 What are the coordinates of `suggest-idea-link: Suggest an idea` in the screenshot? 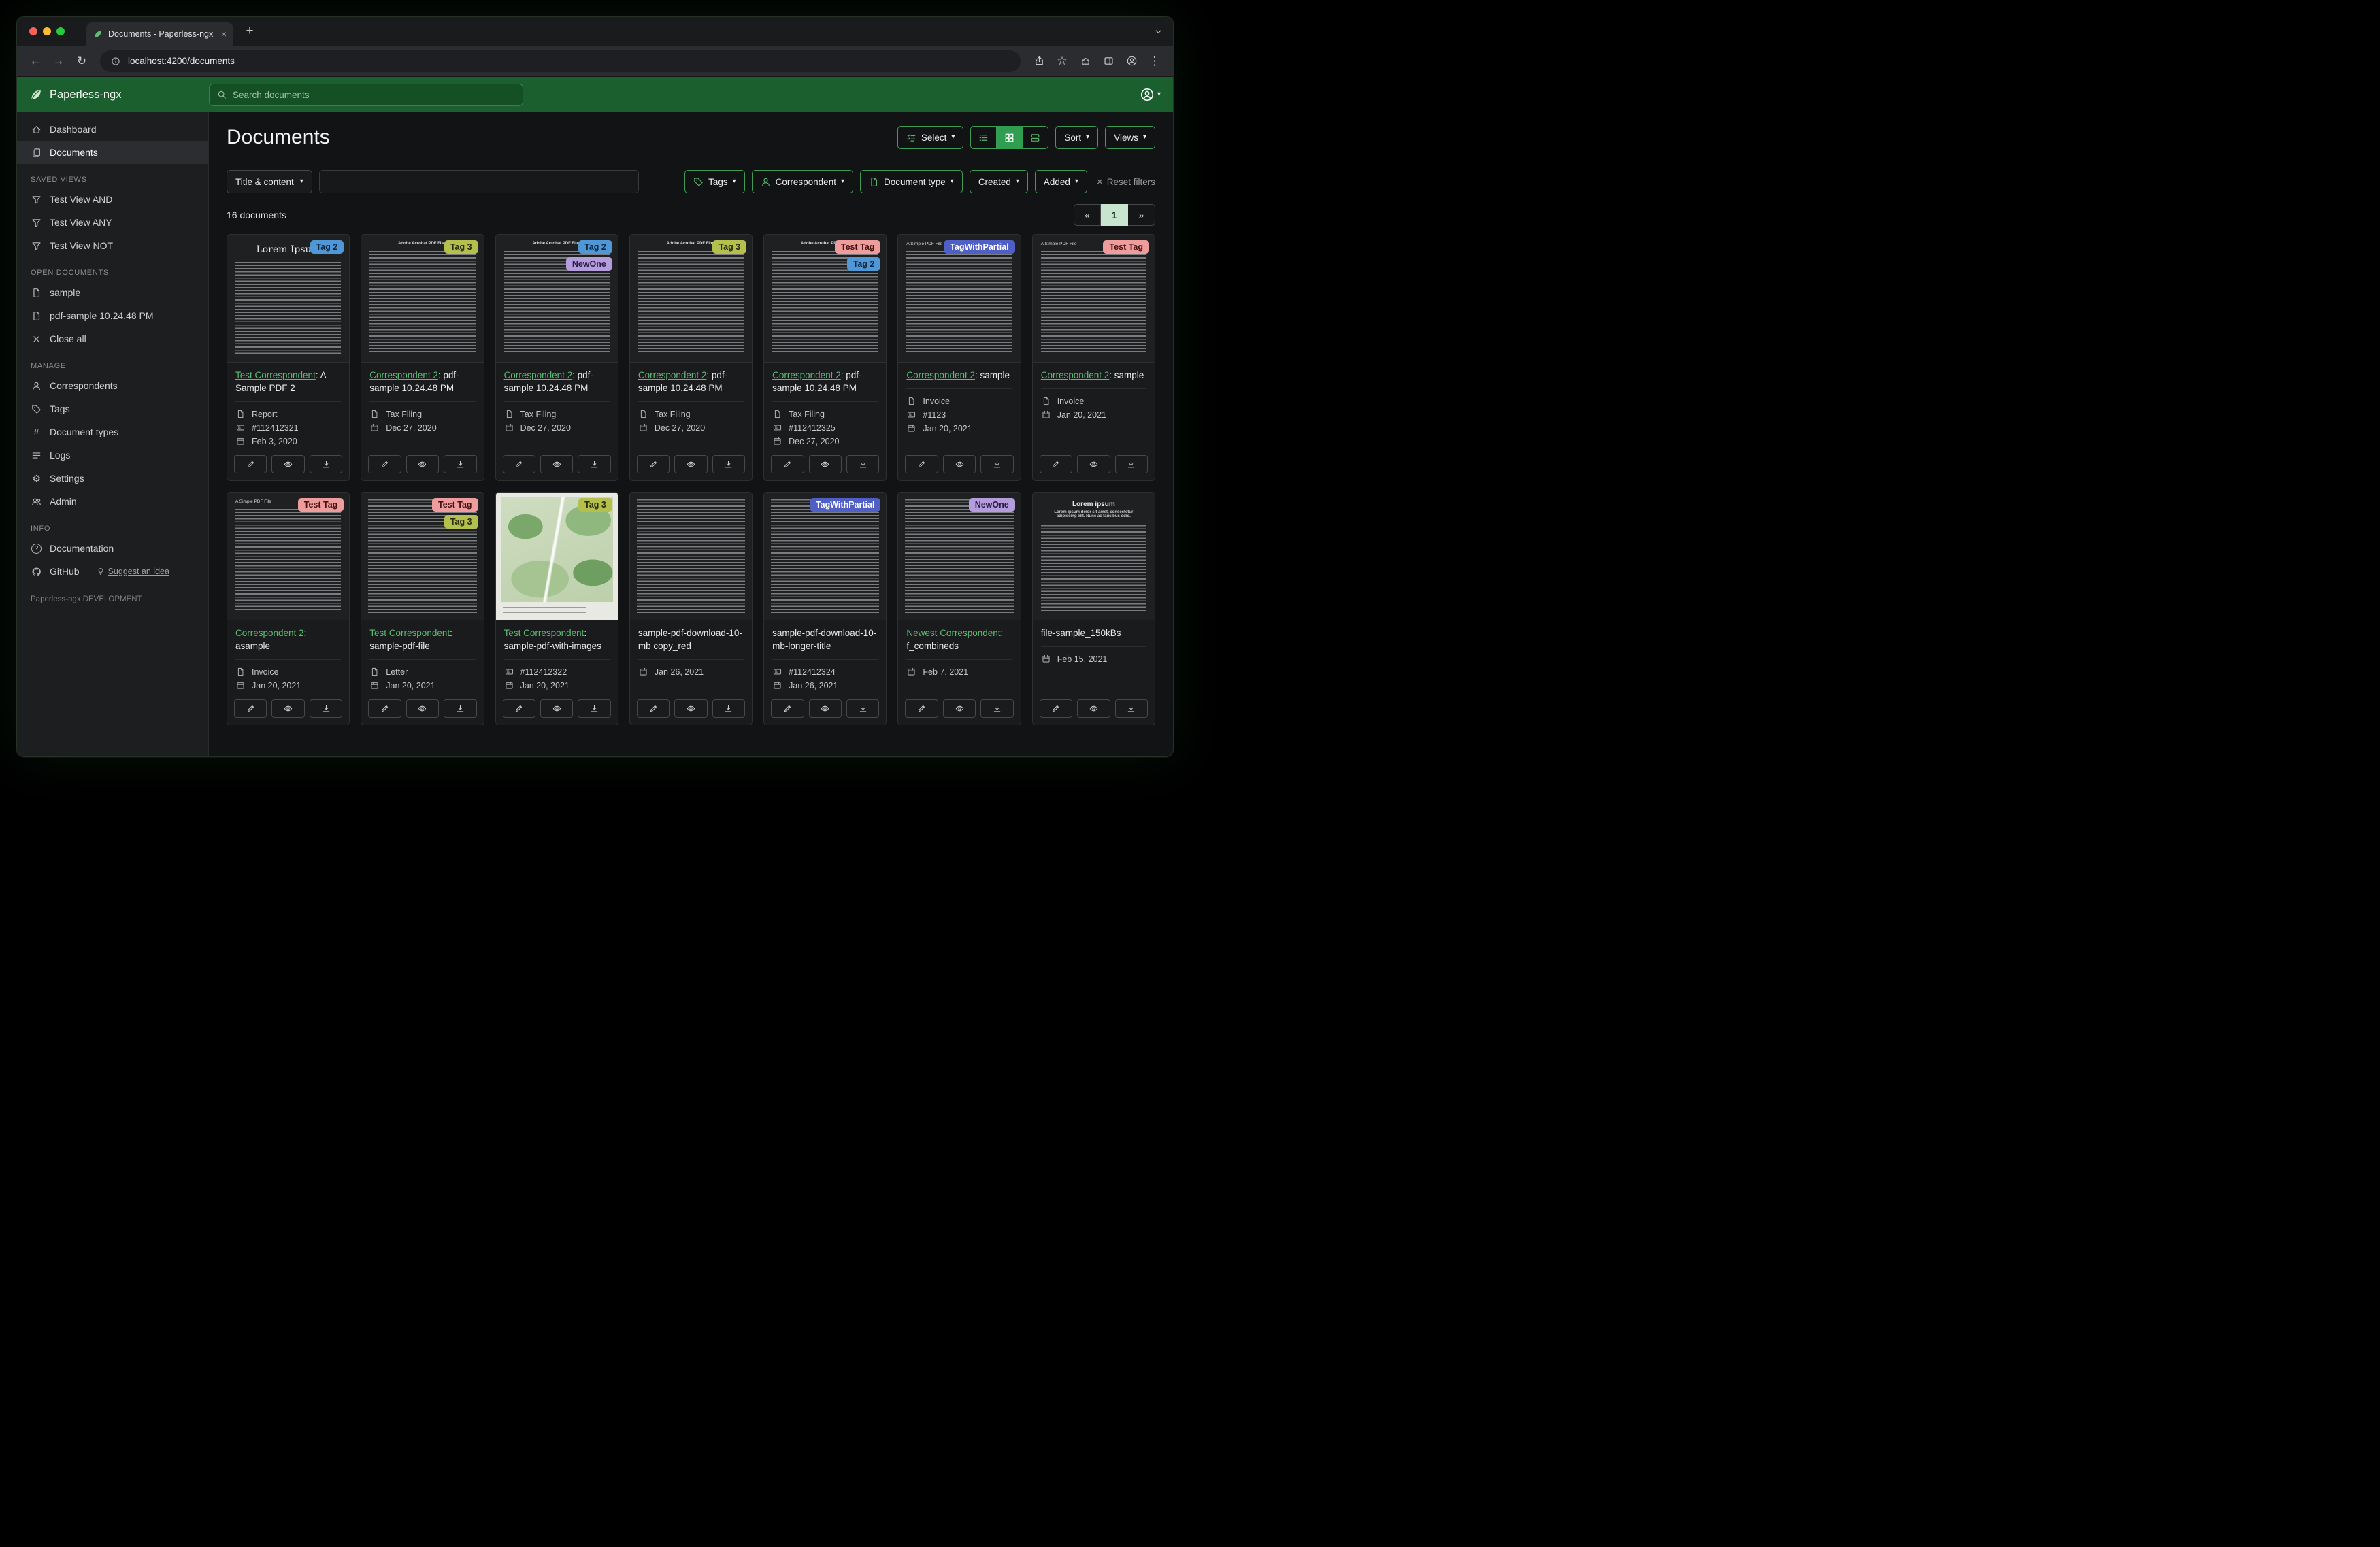 It's located at (133, 571).